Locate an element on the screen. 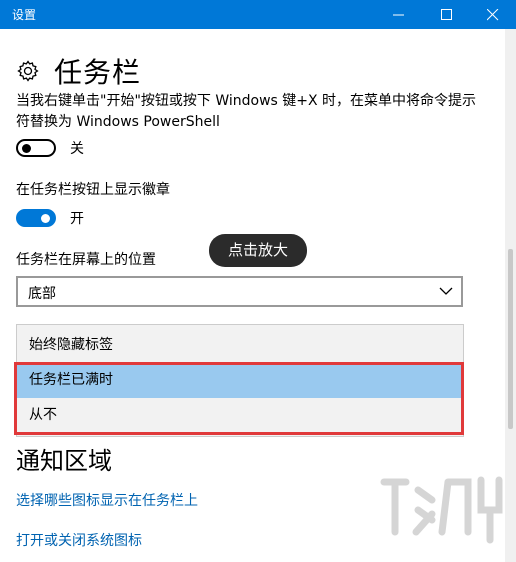 The height and width of the screenshot is (562, 516). badges-toggle-row: 开 is located at coordinates (50, 218).